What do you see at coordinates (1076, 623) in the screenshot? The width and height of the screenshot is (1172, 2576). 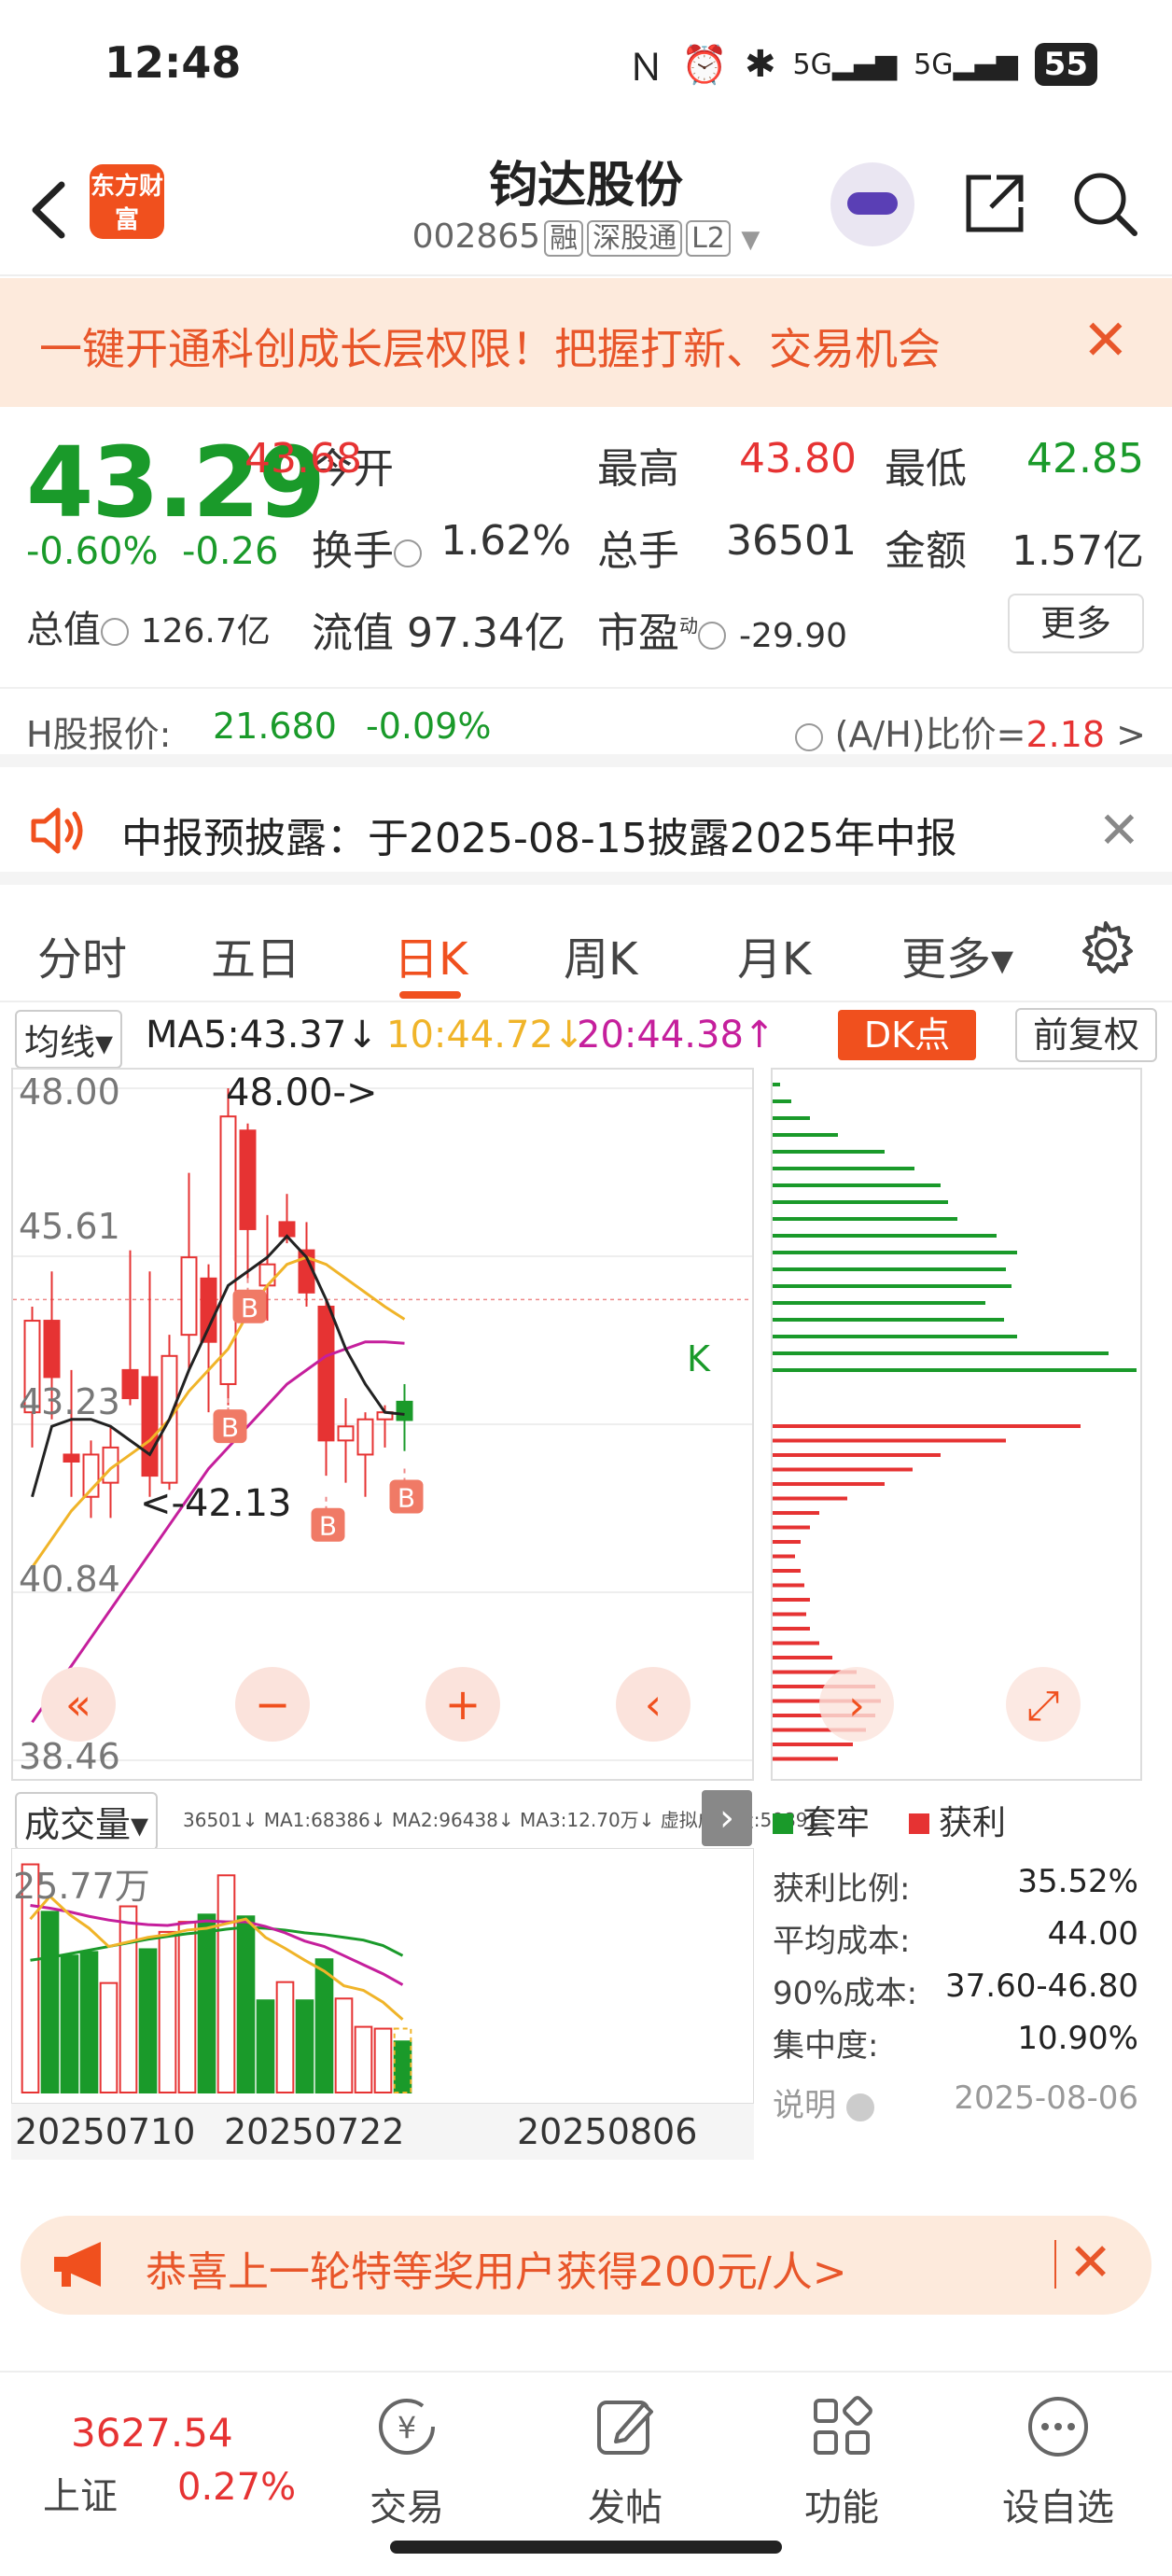 I see `more-button: 更多` at bounding box center [1076, 623].